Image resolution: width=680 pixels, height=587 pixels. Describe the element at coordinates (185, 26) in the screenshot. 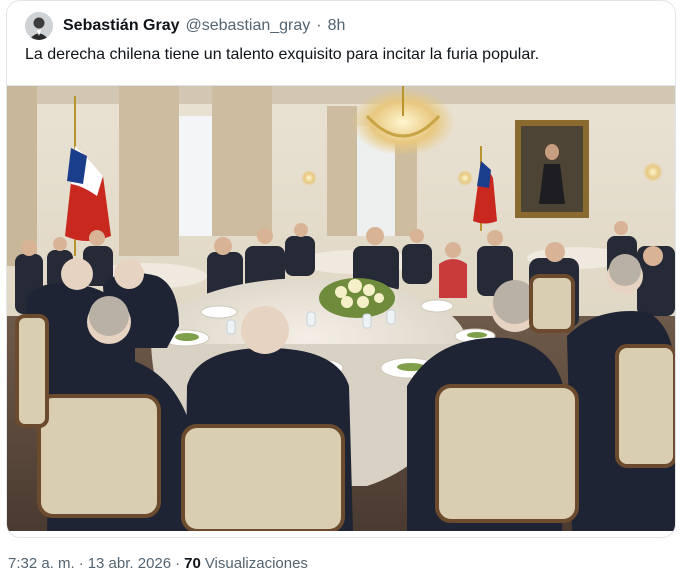

I see `tweet-header: Sebastián Gray @sebastian_gray · 8h` at that location.